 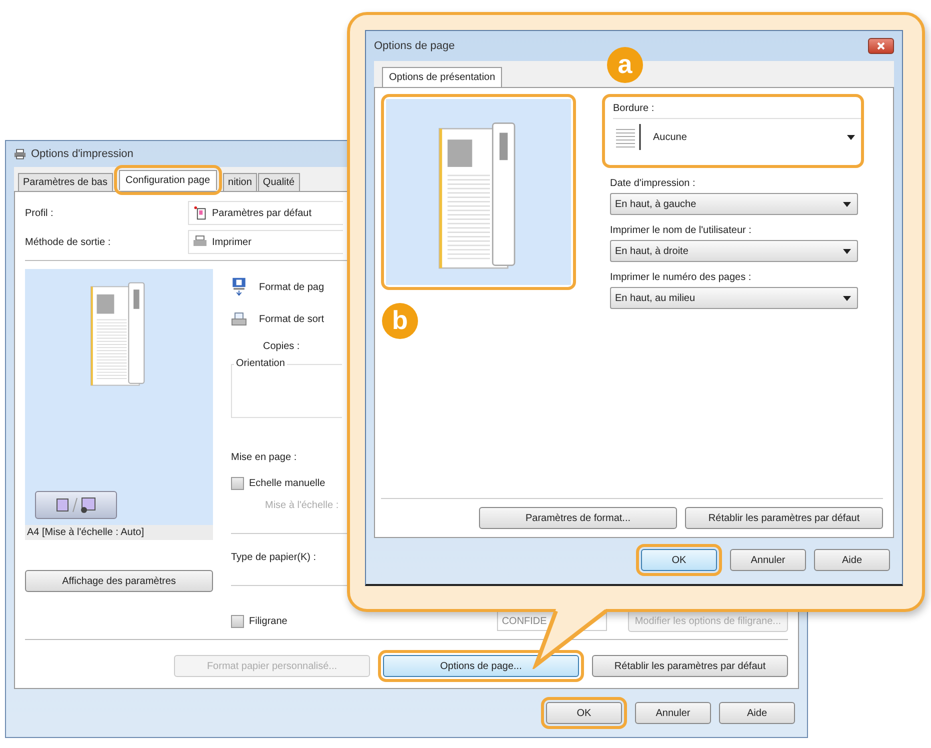 What do you see at coordinates (734, 251) in the screenshot?
I see `dropdown: En haut, à droite` at bounding box center [734, 251].